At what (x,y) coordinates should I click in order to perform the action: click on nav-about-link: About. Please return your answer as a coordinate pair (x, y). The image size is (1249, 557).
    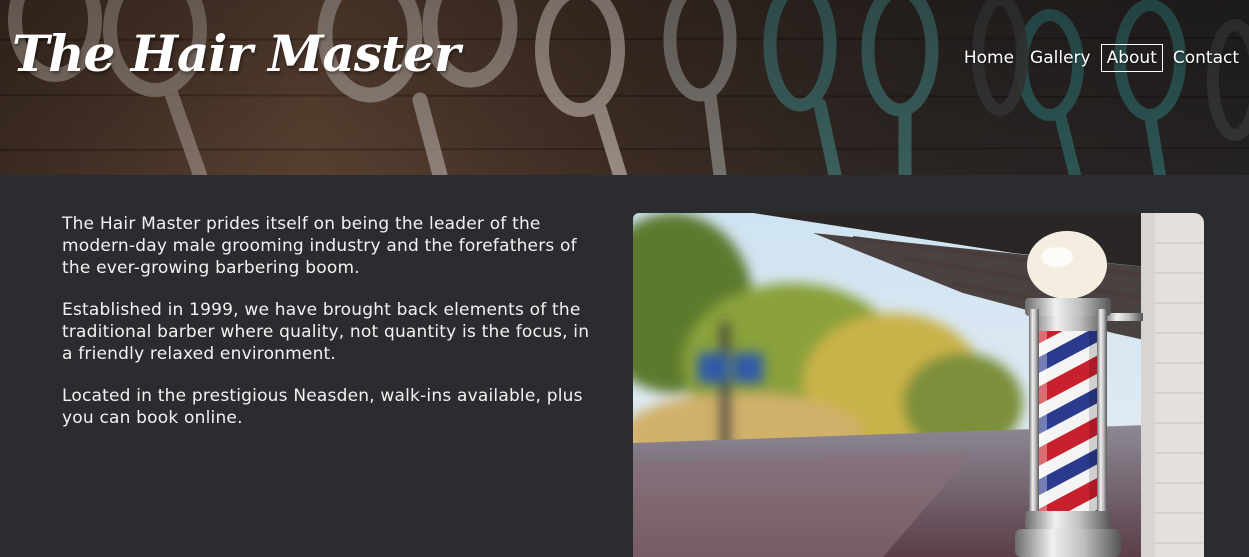
    Looking at the image, I should click on (1131, 58).